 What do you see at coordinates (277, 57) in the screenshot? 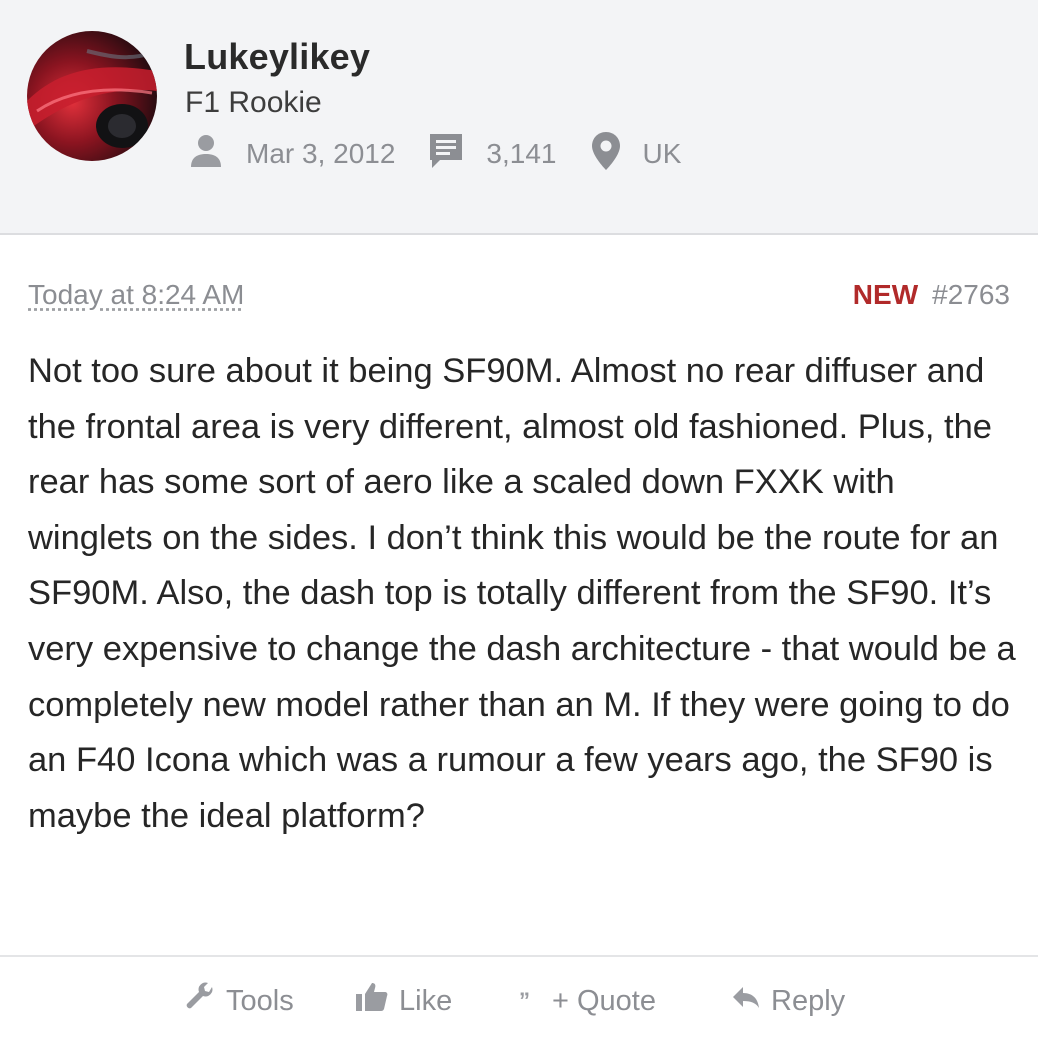
I see `username: Lukeylikey` at bounding box center [277, 57].